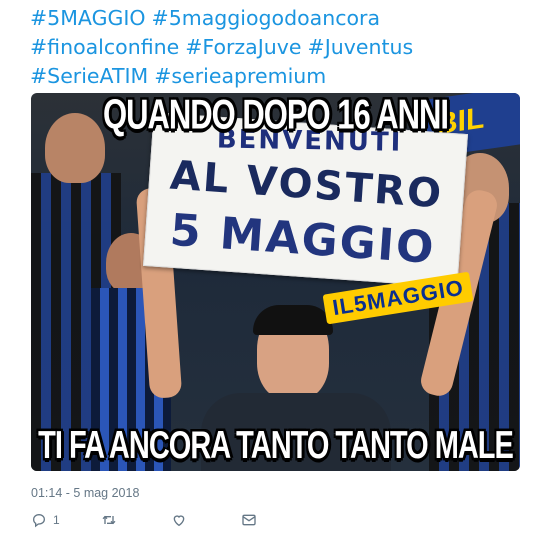 The height and width of the screenshot is (550, 550). Describe the element at coordinates (56, 520) in the screenshot. I see `reply-count: 1` at that location.